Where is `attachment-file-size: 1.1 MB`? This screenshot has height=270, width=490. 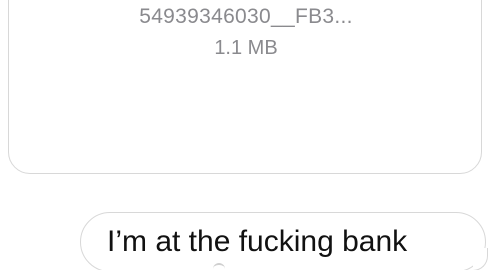
attachment-file-size: 1.1 MB is located at coordinates (246, 48).